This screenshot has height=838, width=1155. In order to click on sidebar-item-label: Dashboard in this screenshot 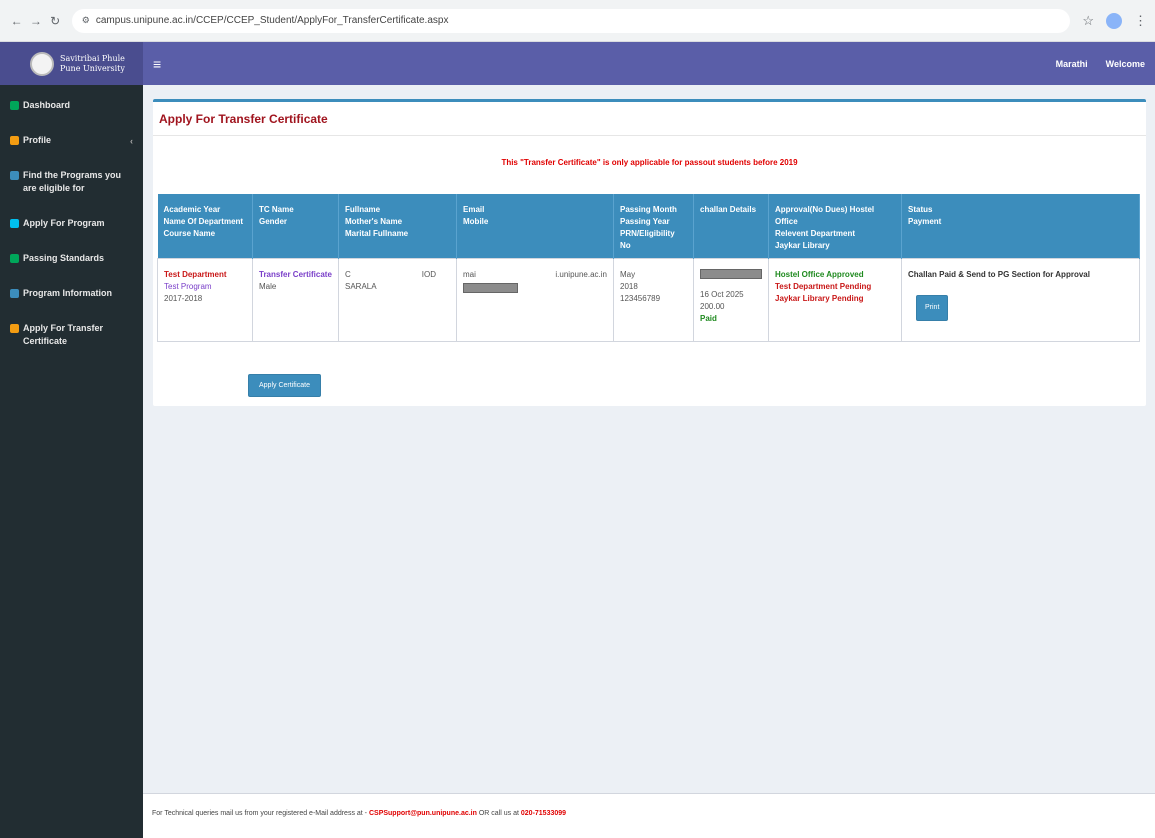, I will do `click(47, 105)`.